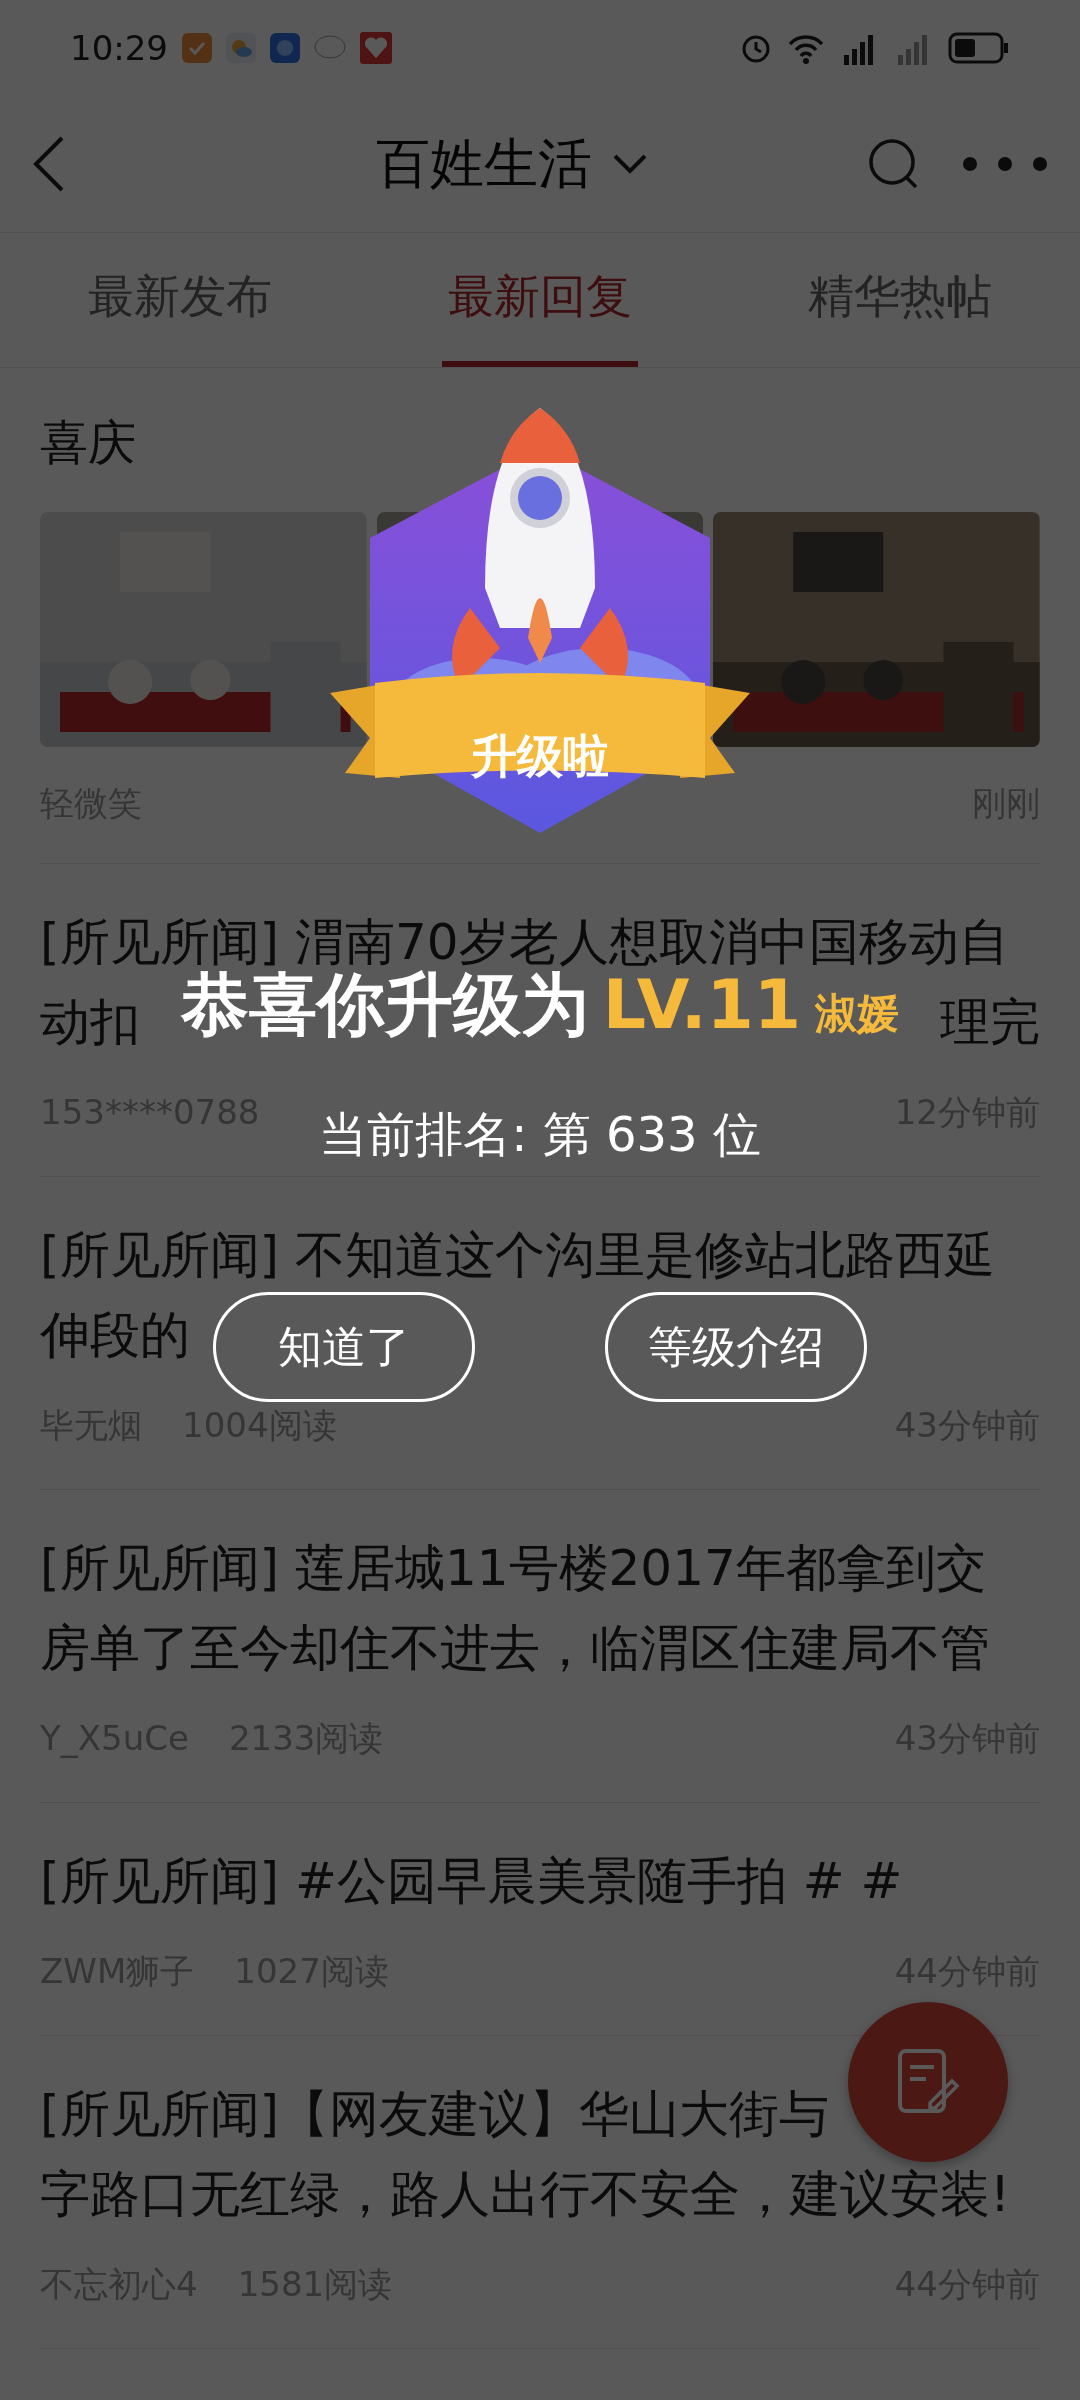  What do you see at coordinates (88, 442) in the screenshot?
I see `section-title: 喜庆` at bounding box center [88, 442].